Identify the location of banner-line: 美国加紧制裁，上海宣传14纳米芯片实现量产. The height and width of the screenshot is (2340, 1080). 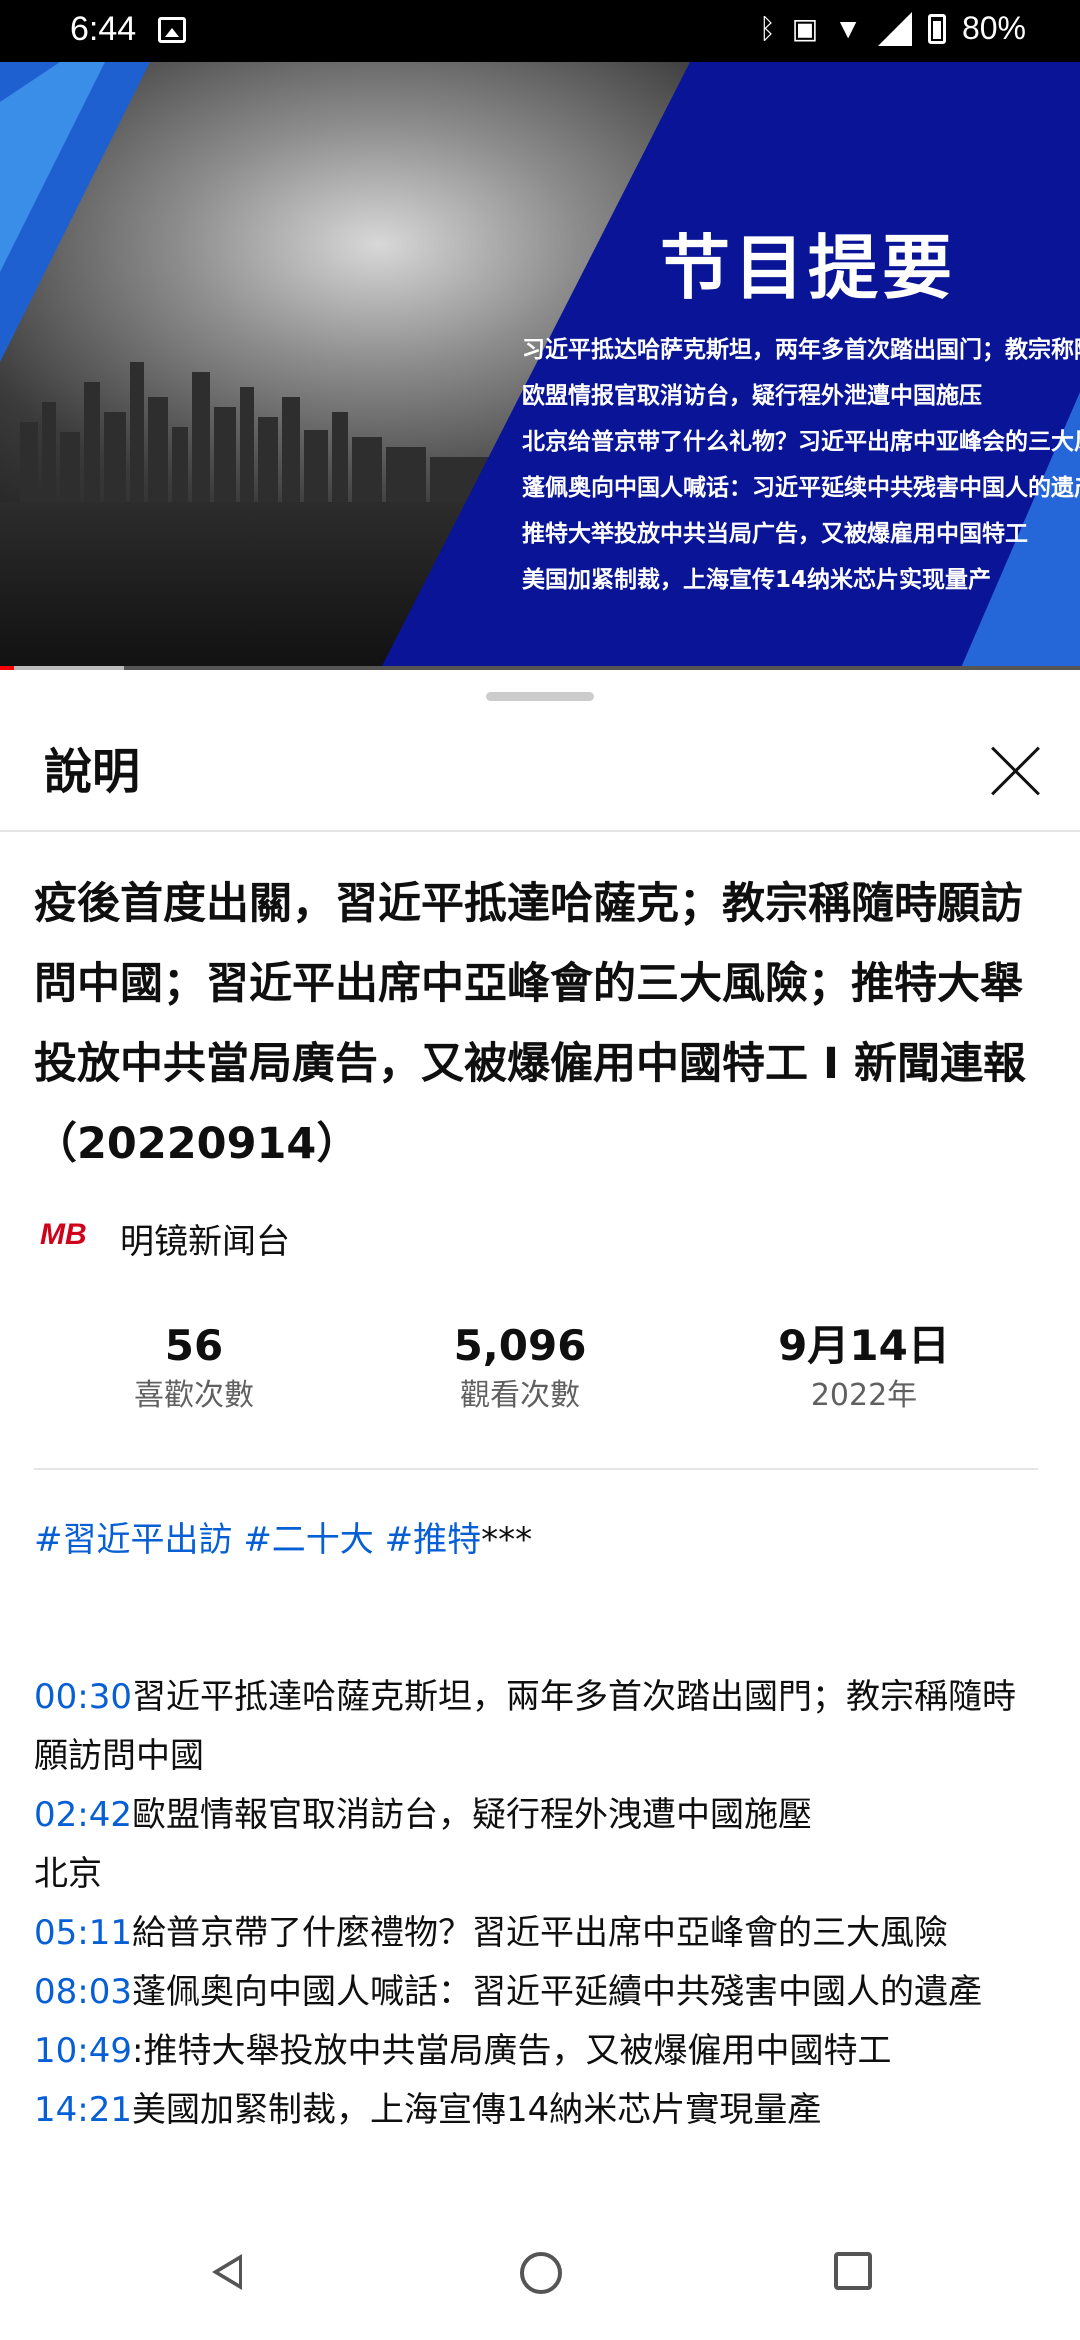
(757, 580).